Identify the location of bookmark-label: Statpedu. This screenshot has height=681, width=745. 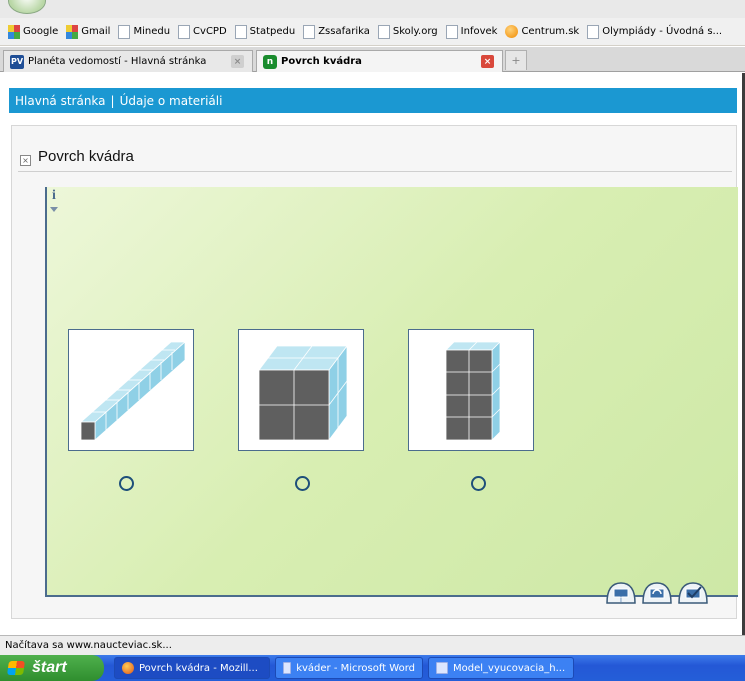
(272, 31).